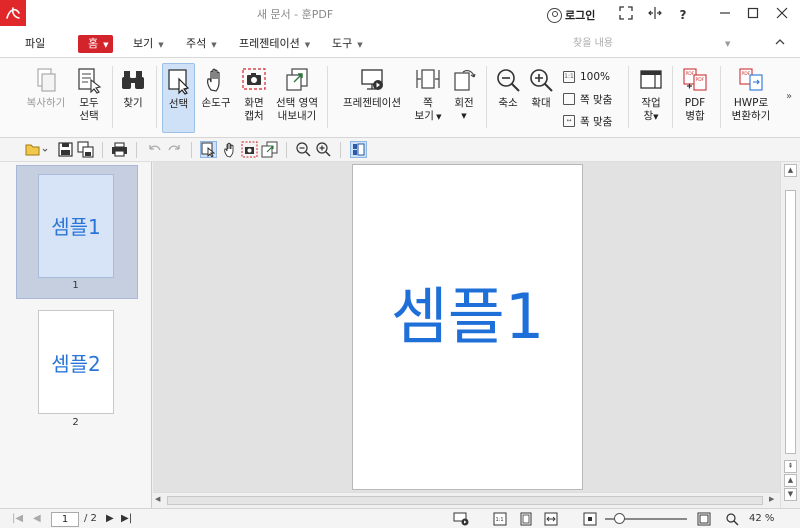 The height and width of the screenshot is (528, 800). Describe the element at coordinates (751, 103) in the screenshot. I see `hwp-convert-label-1: HWP로` at that location.